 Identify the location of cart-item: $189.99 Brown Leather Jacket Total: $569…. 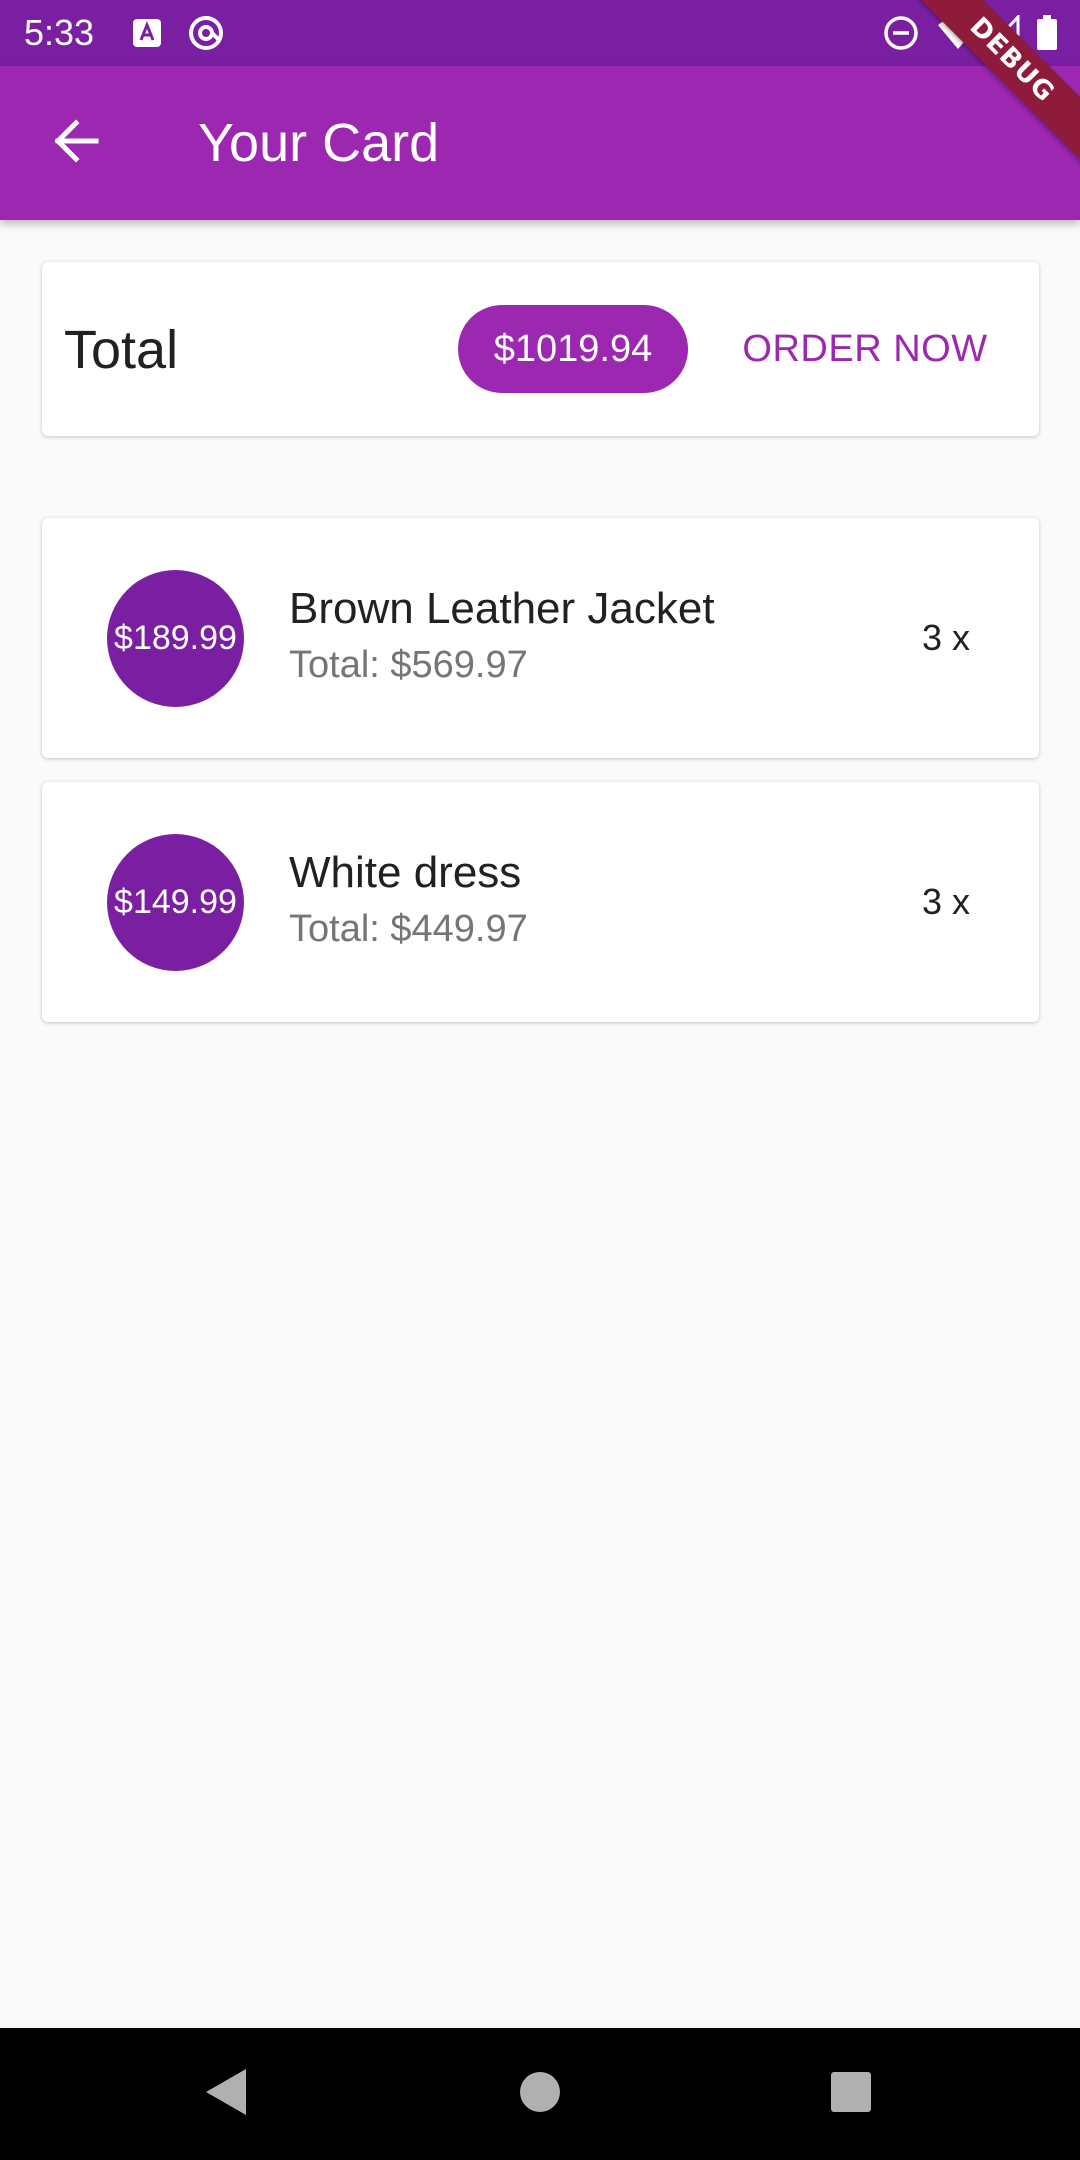
(540, 638).